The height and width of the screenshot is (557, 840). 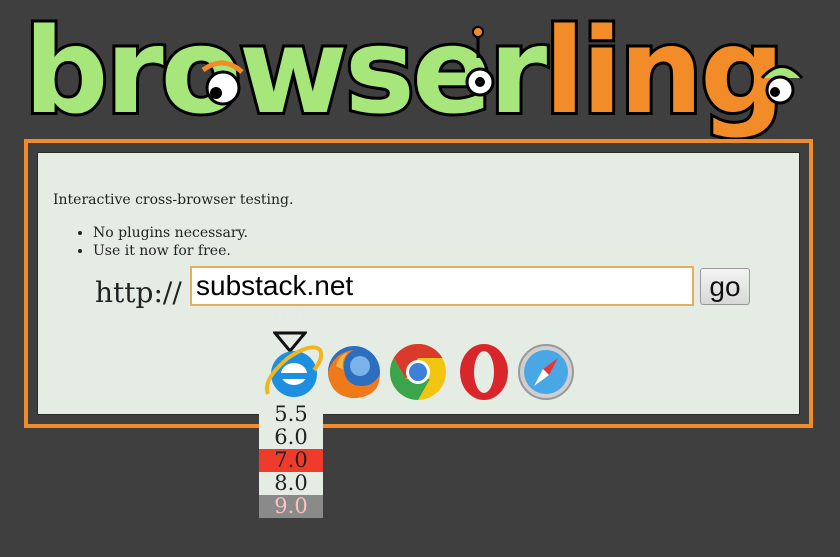 I want to click on ie-icon, so click(x=292, y=372).